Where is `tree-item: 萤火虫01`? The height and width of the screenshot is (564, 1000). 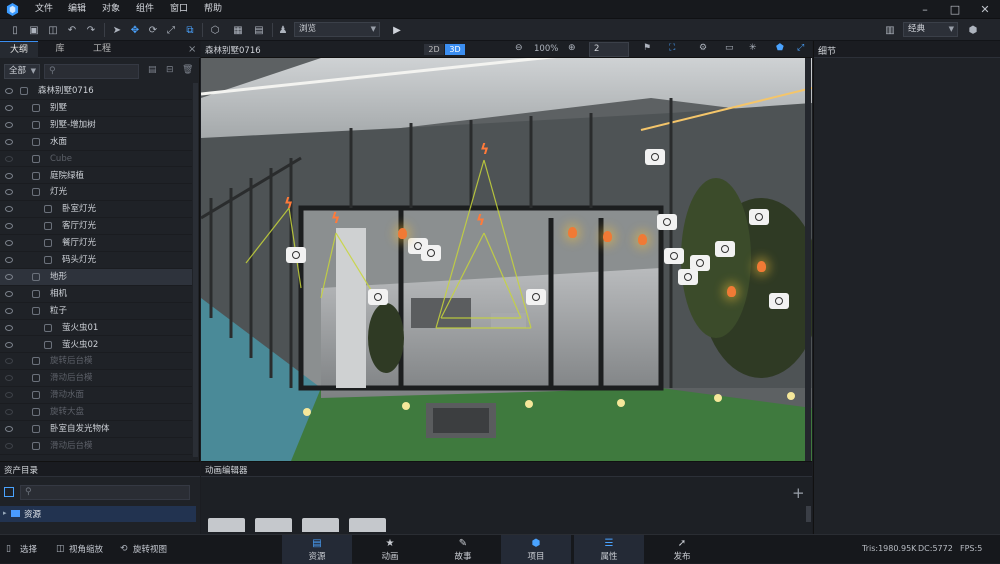
tree-item: 萤火虫01 is located at coordinates (96, 328).